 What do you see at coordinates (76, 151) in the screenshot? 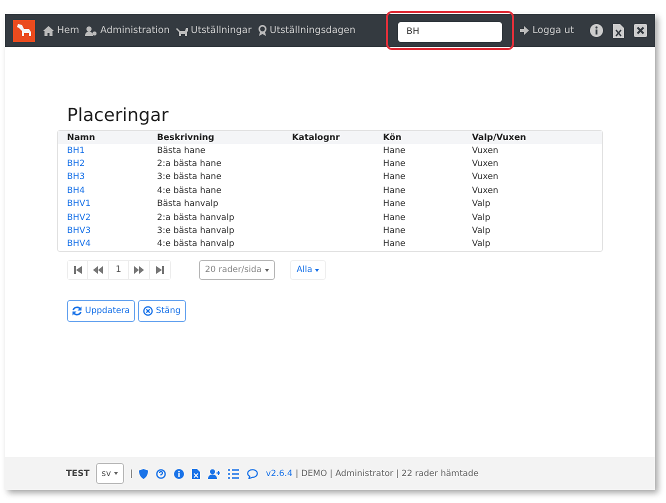
I see `name-link: BH1` at bounding box center [76, 151].